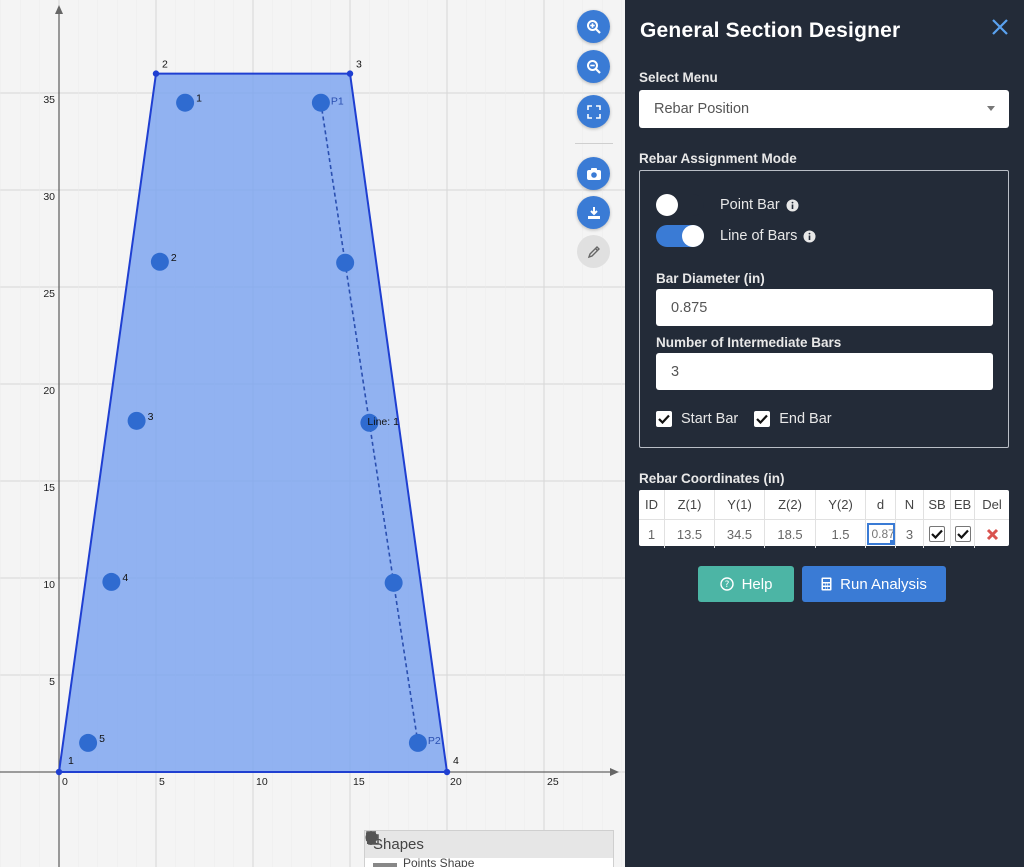 The height and width of the screenshot is (867, 1024). What do you see at coordinates (102, 739) in the screenshot?
I see `rebar-label: 5` at bounding box center [102, 739].